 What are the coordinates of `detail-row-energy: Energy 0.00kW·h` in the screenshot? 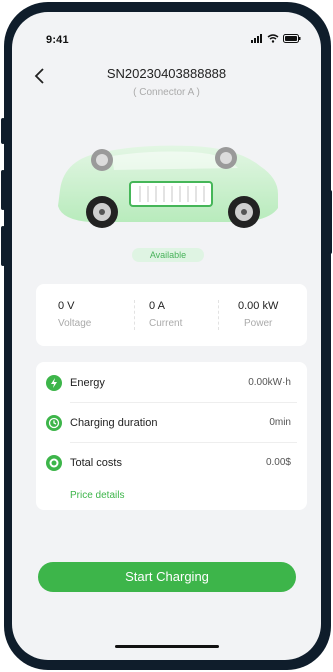 It's located at (171, 383).